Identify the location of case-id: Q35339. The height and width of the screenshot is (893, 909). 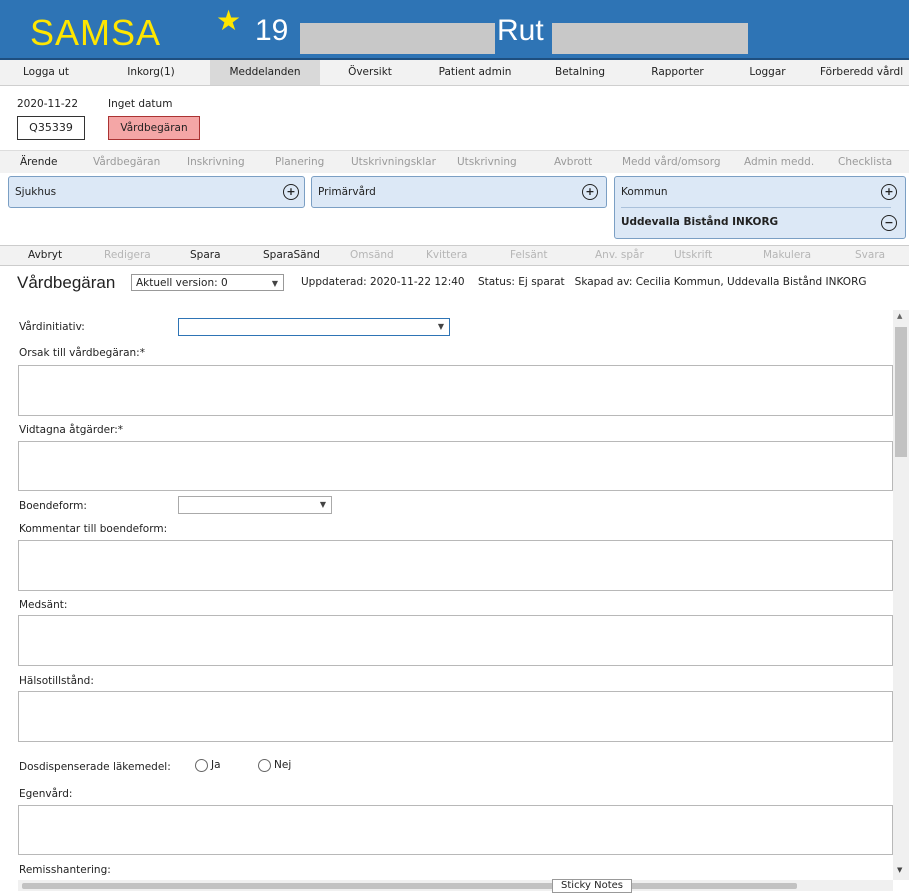
(51, 128).